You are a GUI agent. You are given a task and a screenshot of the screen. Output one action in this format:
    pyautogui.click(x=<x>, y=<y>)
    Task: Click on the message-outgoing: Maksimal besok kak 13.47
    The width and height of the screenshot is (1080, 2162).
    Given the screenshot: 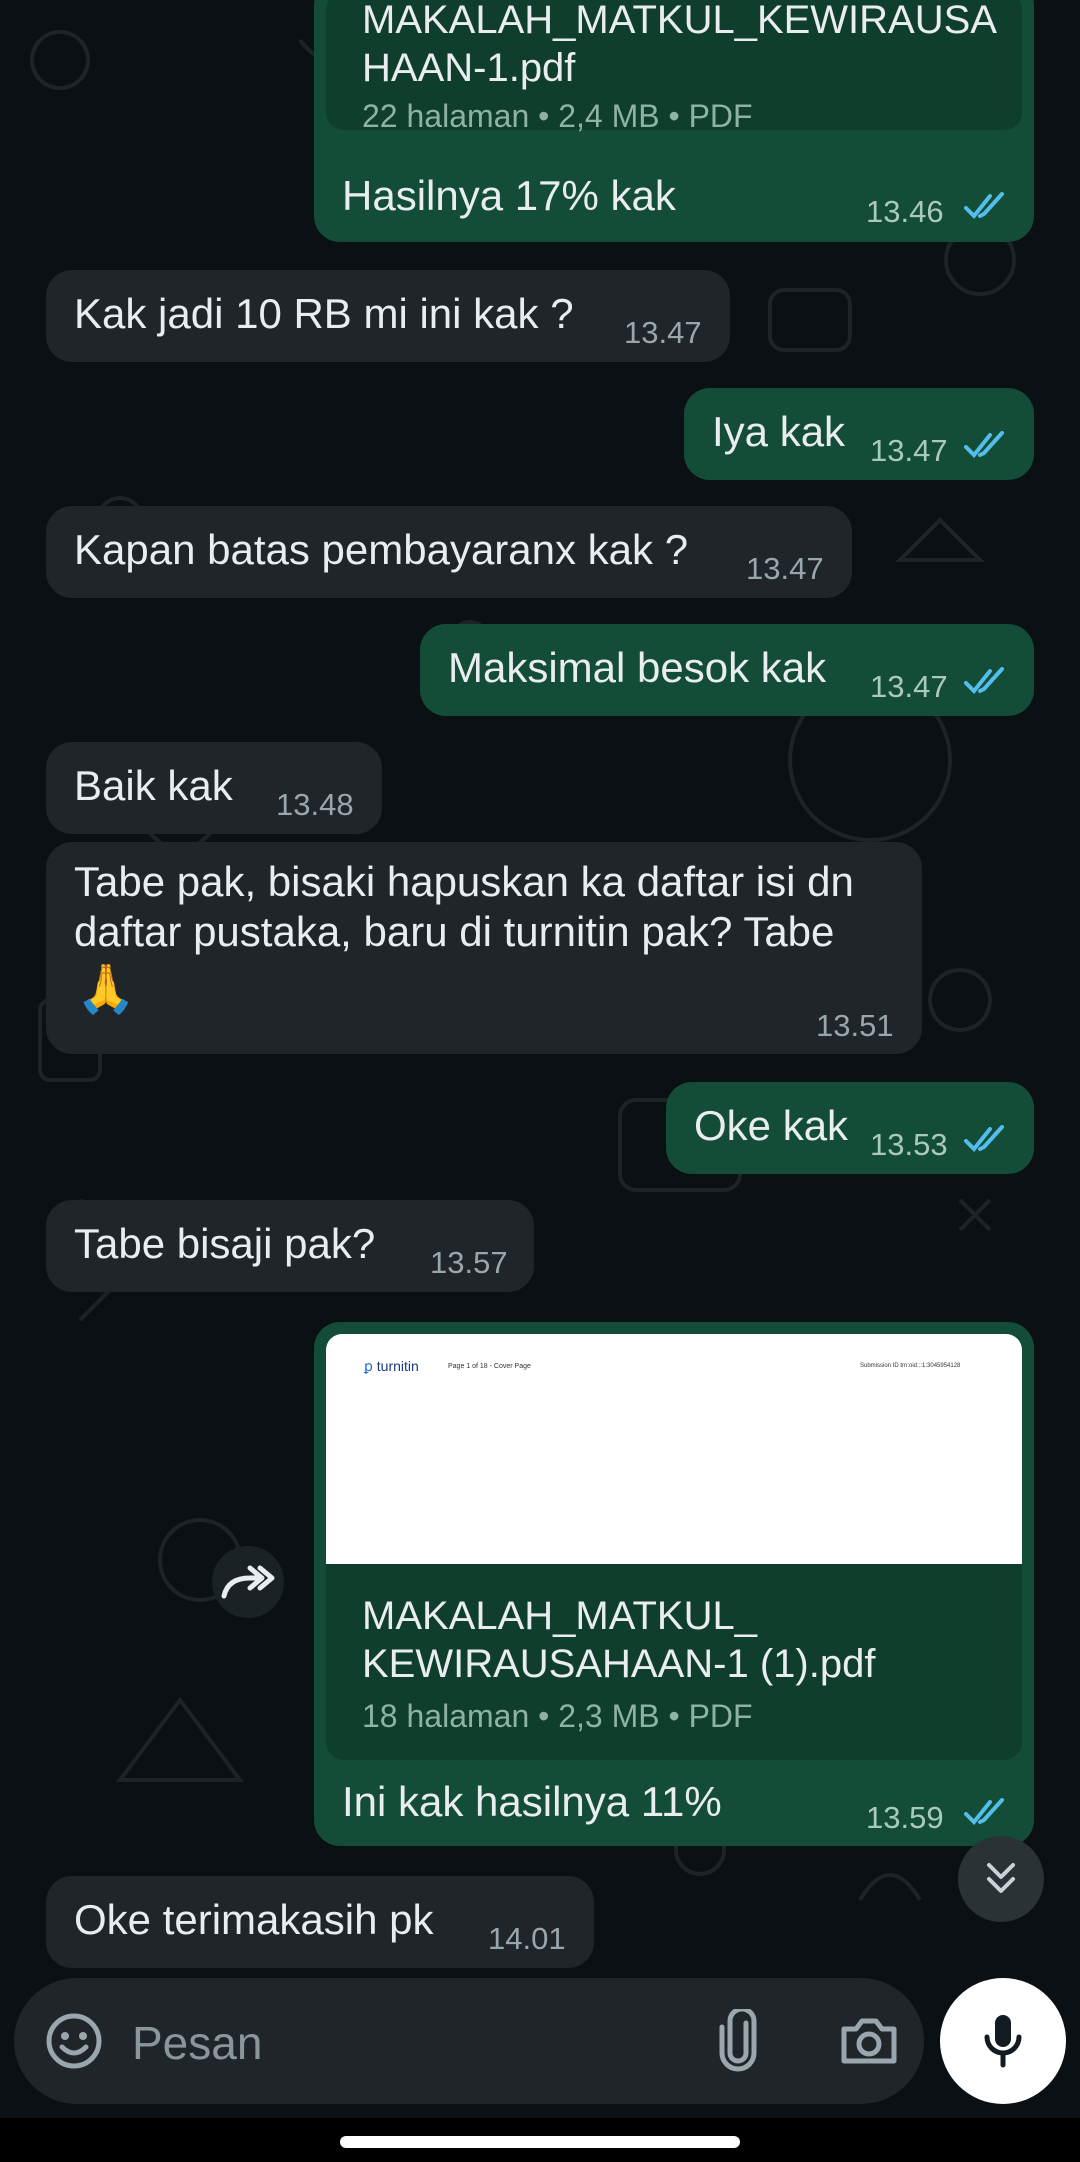 What is the action you would take?
    pyautogui.click(x=727, y=670)
    